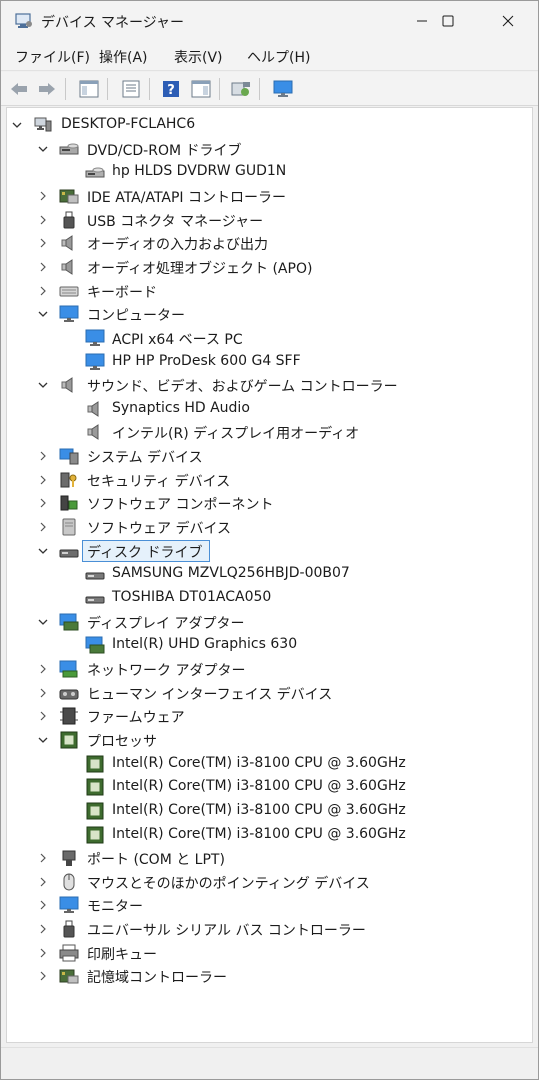 This screenshot has height=1080, width=539. Describe the element at coordinates (267, 480) in the screenshot. I see `tree-category: セキュリティ デバイス` at that location.